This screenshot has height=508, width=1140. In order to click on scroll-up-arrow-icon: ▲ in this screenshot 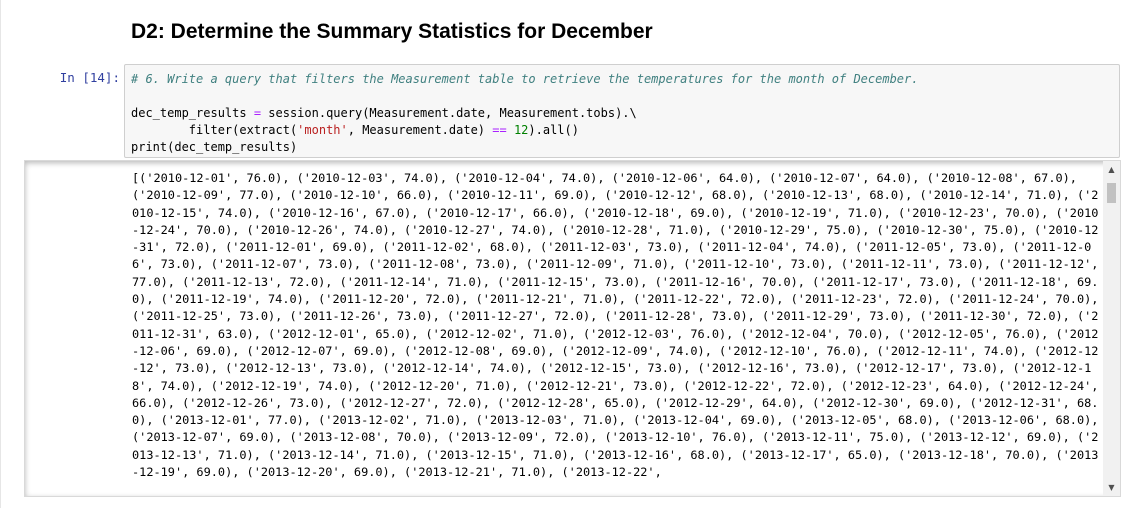, I will do `click(1111, 169)`.